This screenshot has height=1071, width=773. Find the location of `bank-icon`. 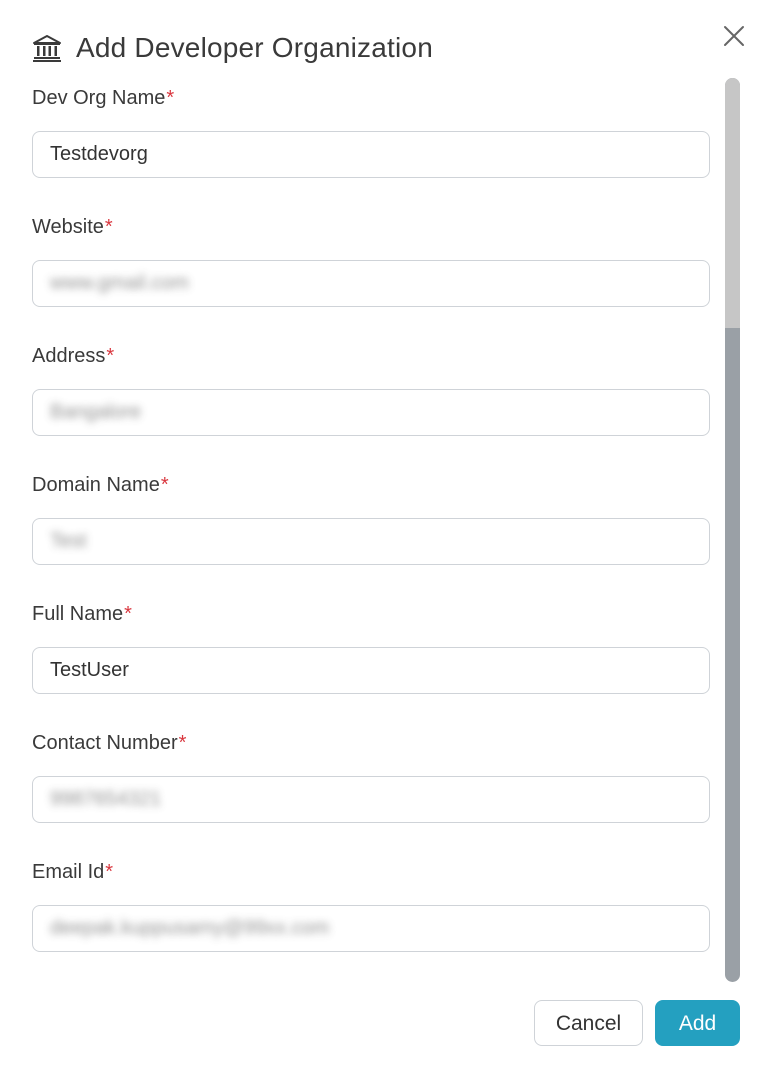

bank-icon is located at coordinates (47, 48).